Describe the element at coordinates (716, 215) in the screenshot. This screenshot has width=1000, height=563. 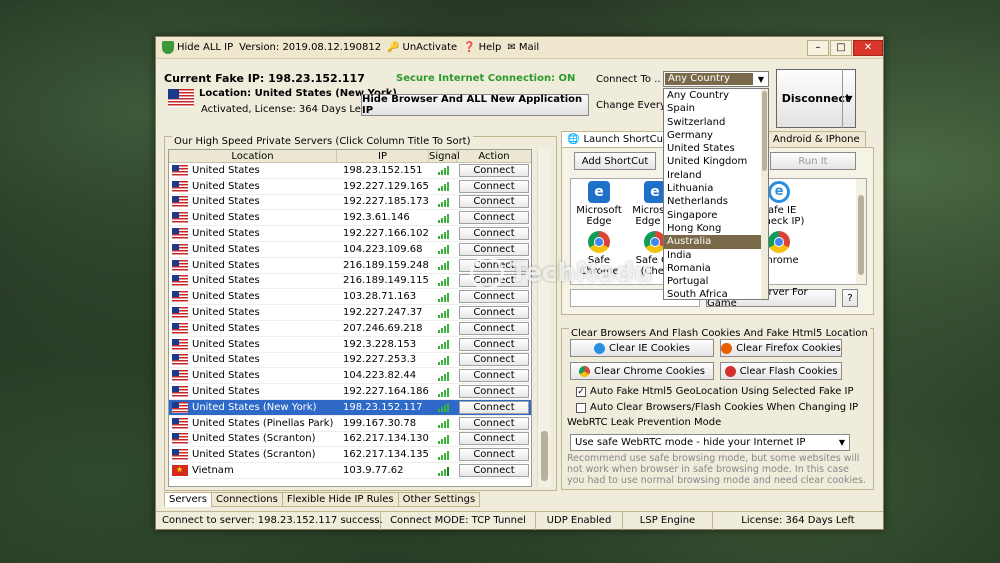
I see `country-option: Singapore` at that location.